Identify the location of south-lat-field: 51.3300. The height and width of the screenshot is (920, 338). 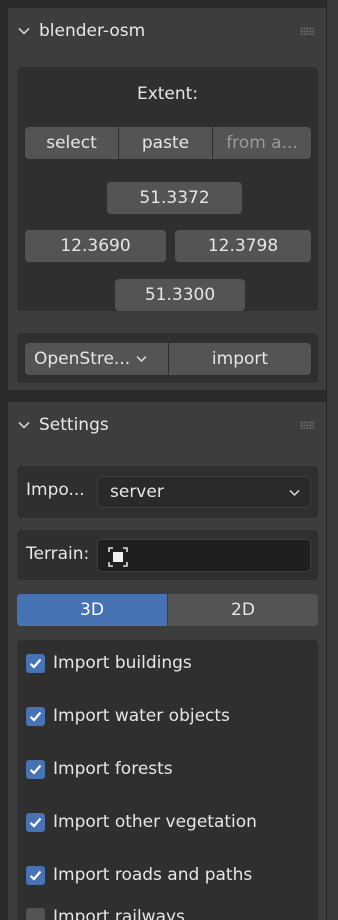
(180, 295).